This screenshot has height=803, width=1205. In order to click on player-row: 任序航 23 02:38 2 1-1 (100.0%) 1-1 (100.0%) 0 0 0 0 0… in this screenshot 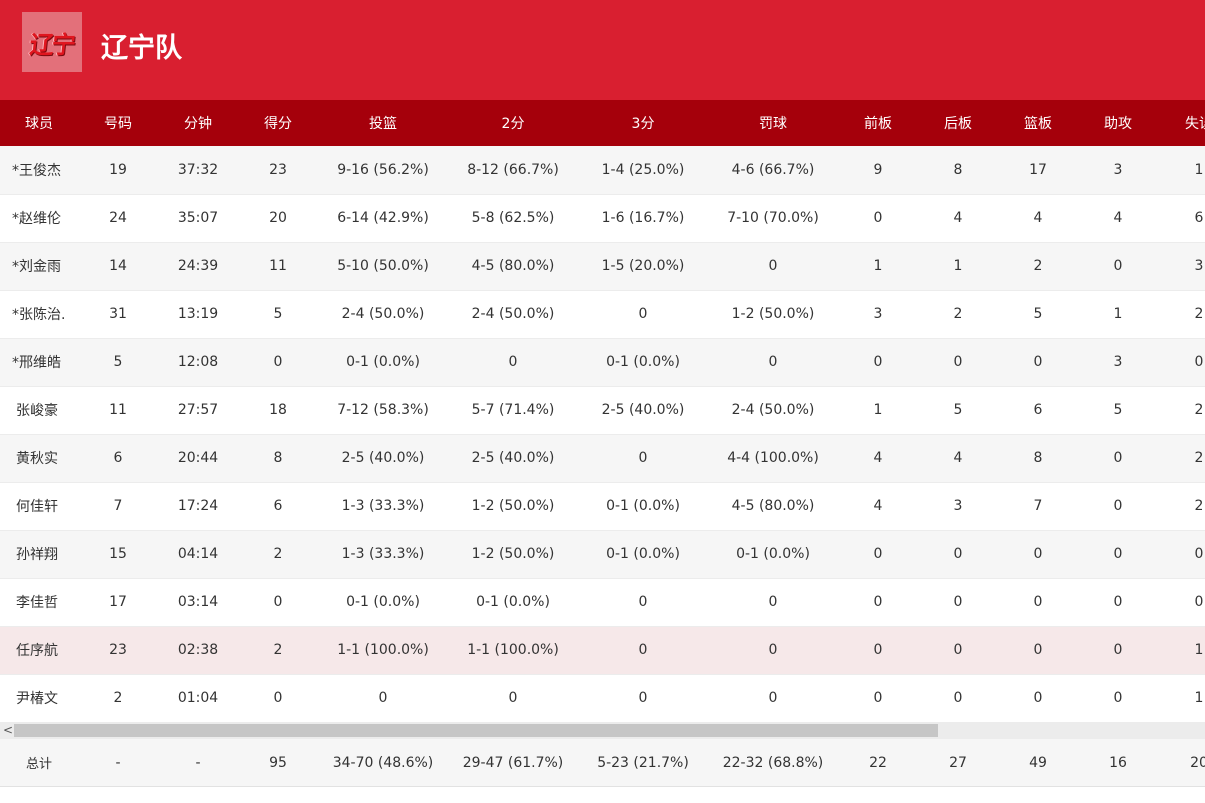, I will do `click(602, 650)`.